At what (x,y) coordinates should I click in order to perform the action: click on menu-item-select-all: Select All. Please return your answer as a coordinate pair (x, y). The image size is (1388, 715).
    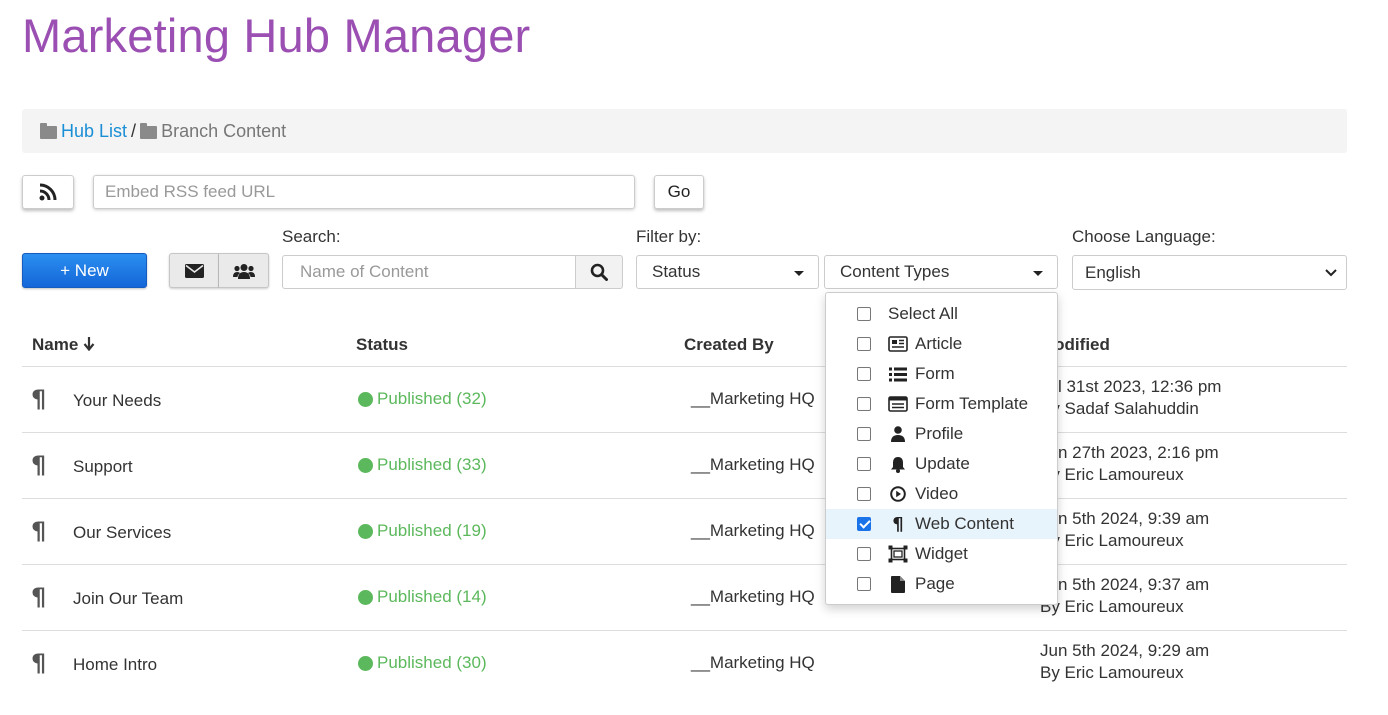
    Looking at the image, I should click on (941, 314).